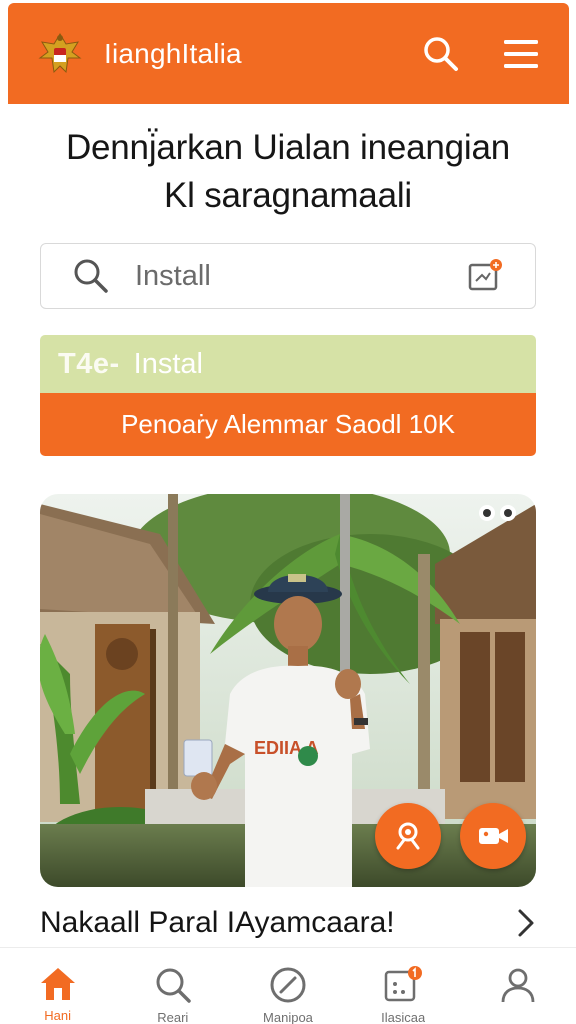 The image size is (576, 1024). Describe the element at coordinates (526, 923) in the screenshot. I see `chevron-right-icon` at that location.